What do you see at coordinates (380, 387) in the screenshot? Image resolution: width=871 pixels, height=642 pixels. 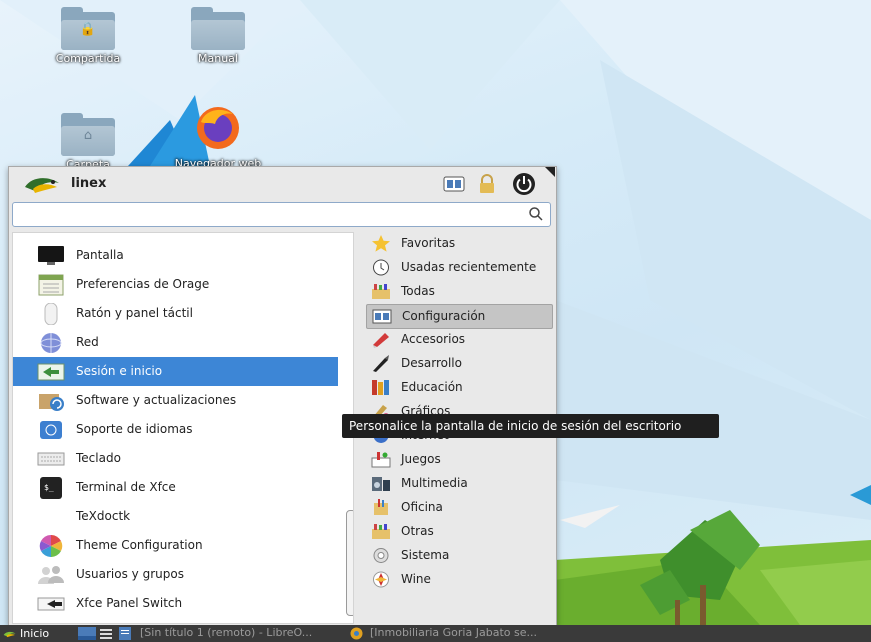 I see `education-icon` at bounding box center [380, 387].